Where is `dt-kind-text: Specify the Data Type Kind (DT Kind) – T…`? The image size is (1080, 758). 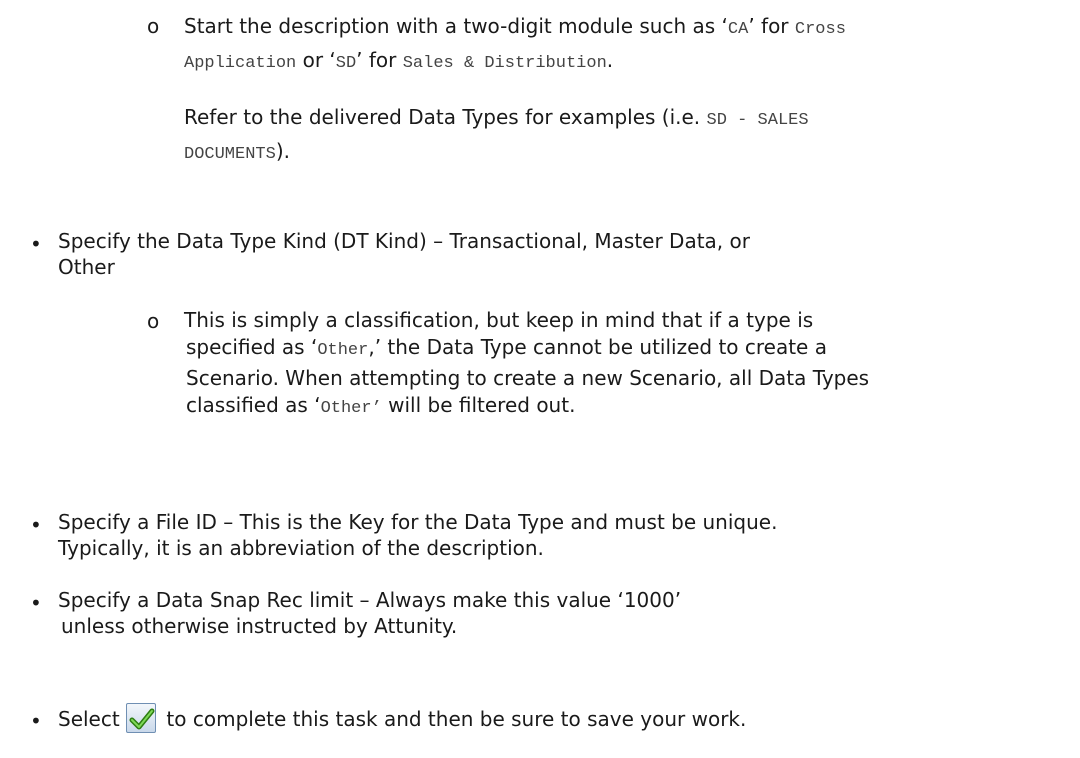
dt-kind-text: Specify the Data Type Kind (DT Kind) – T… is located at coordinates (404, 254).